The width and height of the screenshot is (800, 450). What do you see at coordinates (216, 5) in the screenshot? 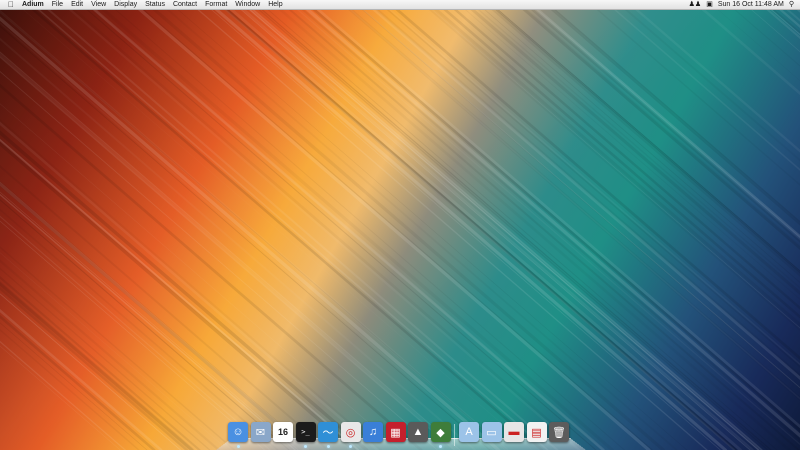
I see `menu-format: Format` at bounding box center [216, 5].